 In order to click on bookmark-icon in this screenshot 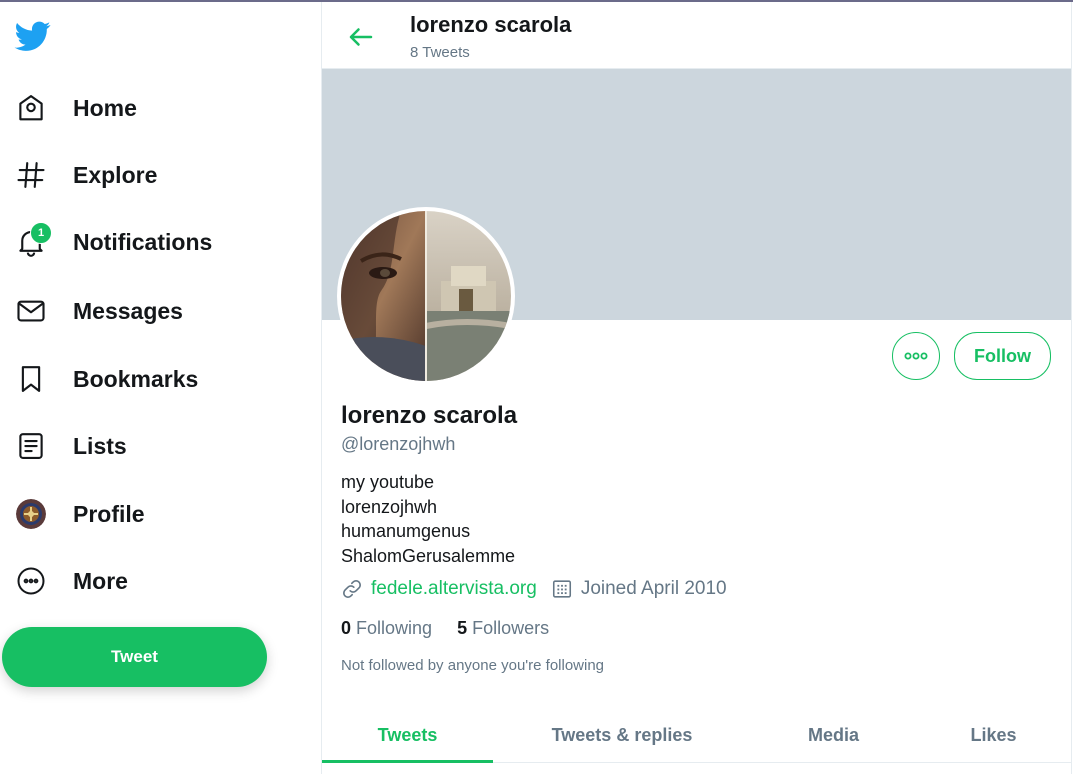, I will do `click(31, 379)`.